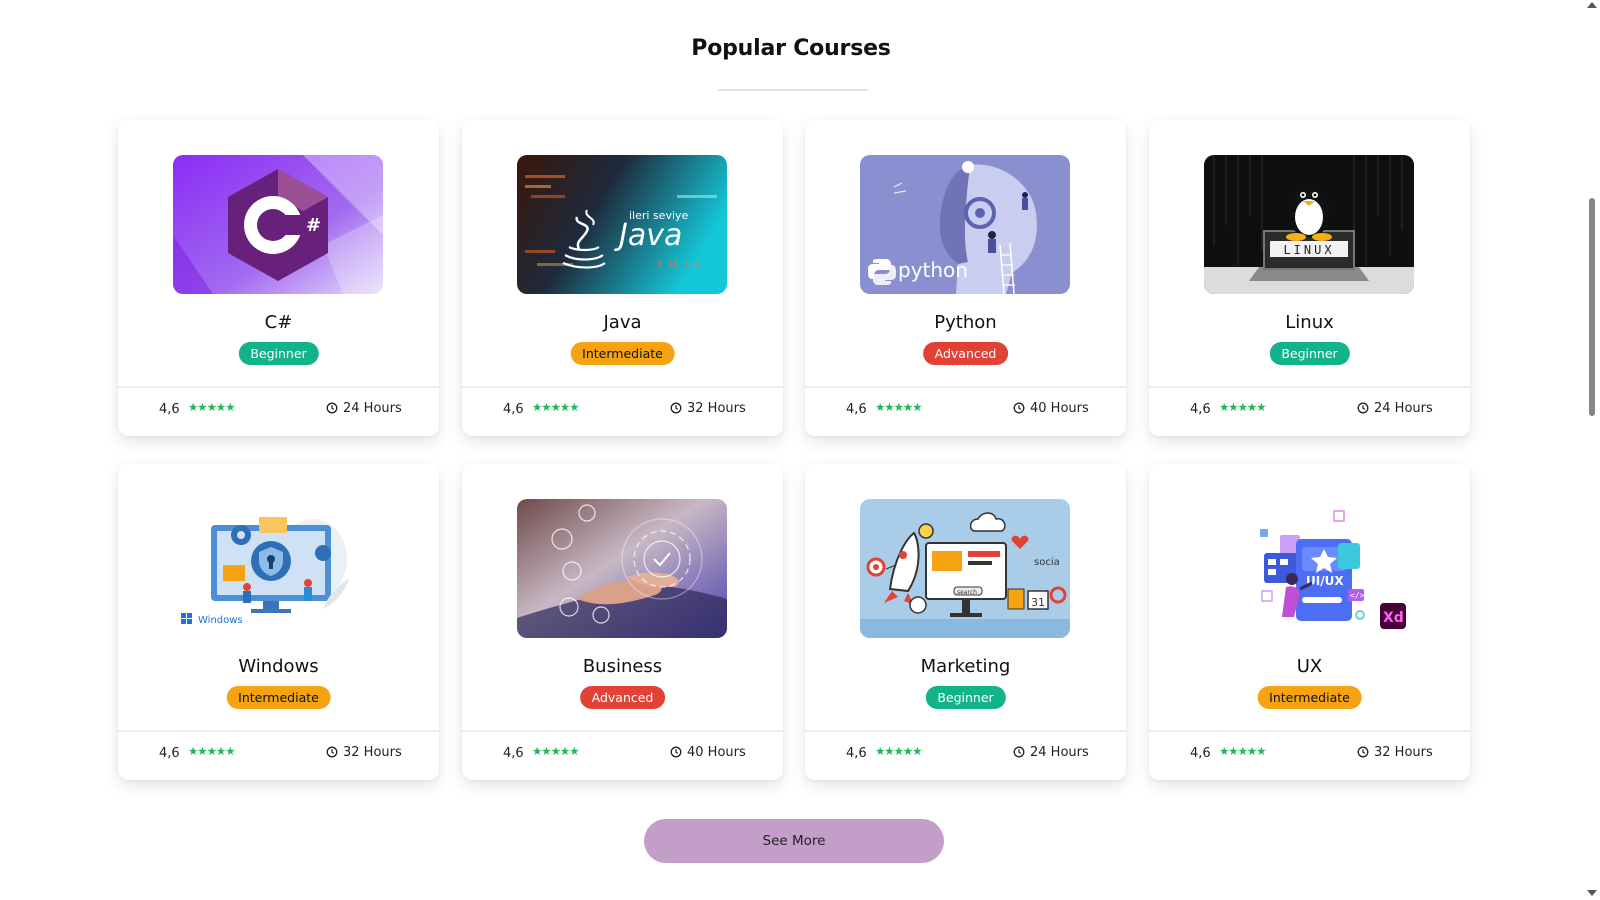 The image size is (1600, 900). I want to click on title-underline, so click(793, 90).